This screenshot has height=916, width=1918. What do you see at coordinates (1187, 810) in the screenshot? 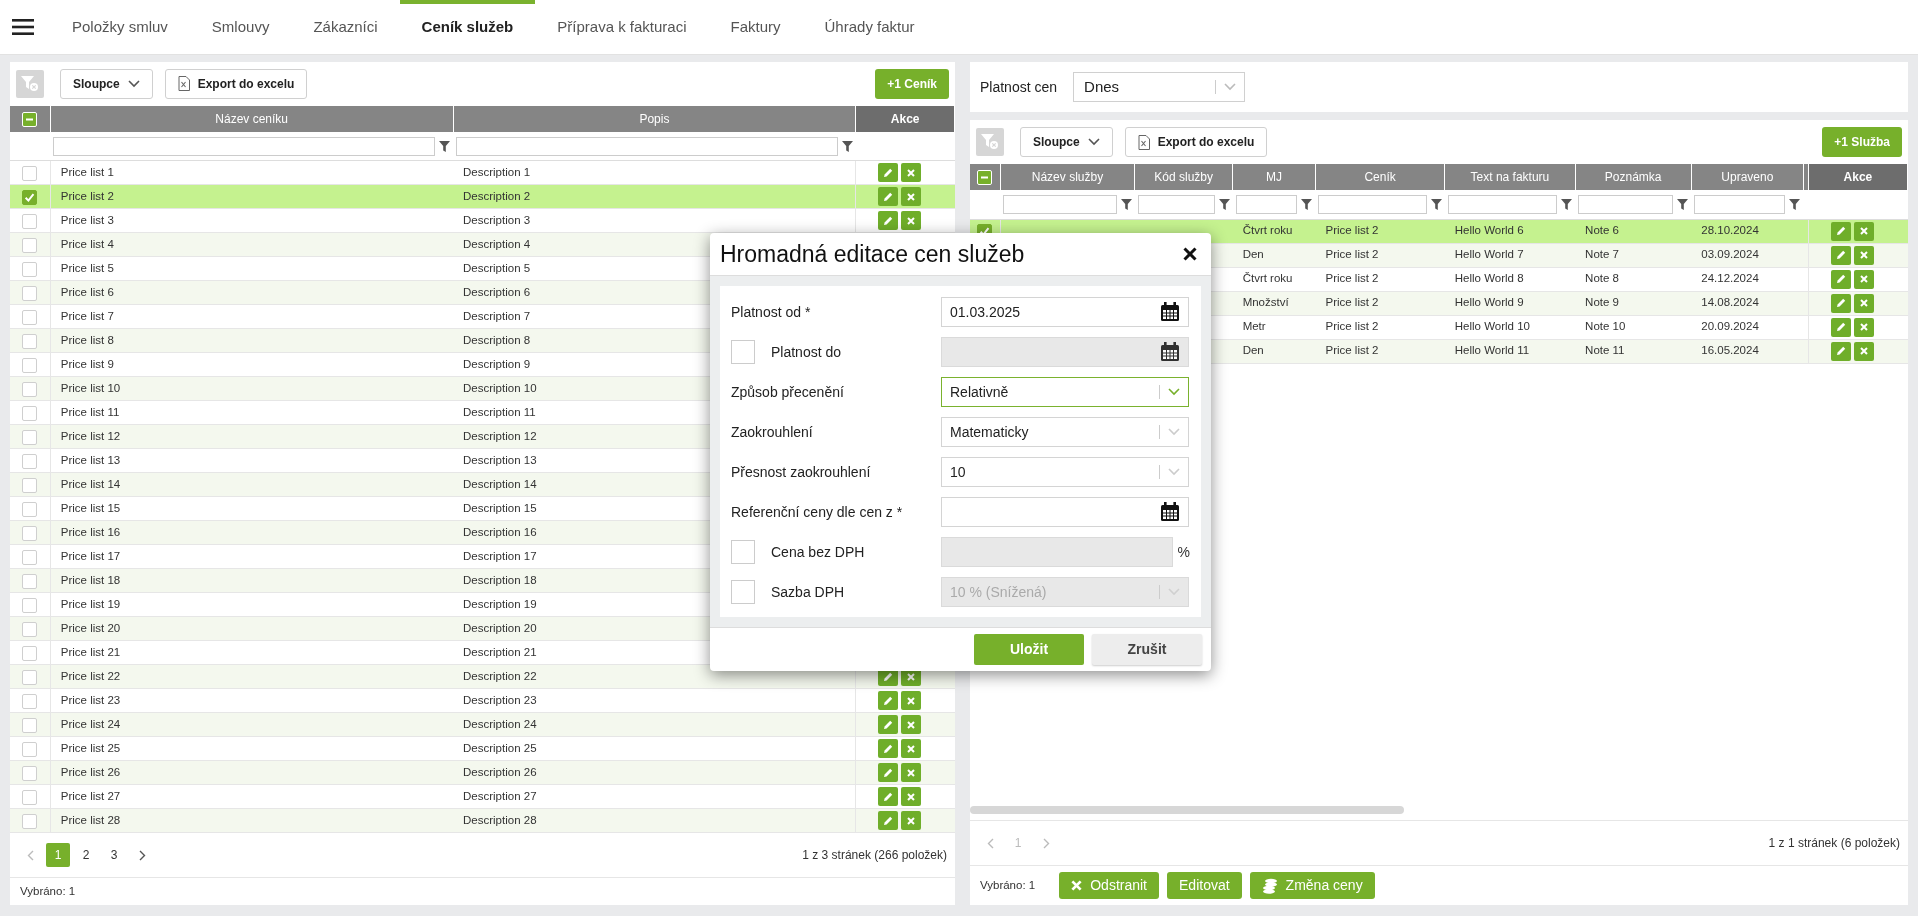
I see `horizontal-scrollbar` at bounding box center [1187, 810].